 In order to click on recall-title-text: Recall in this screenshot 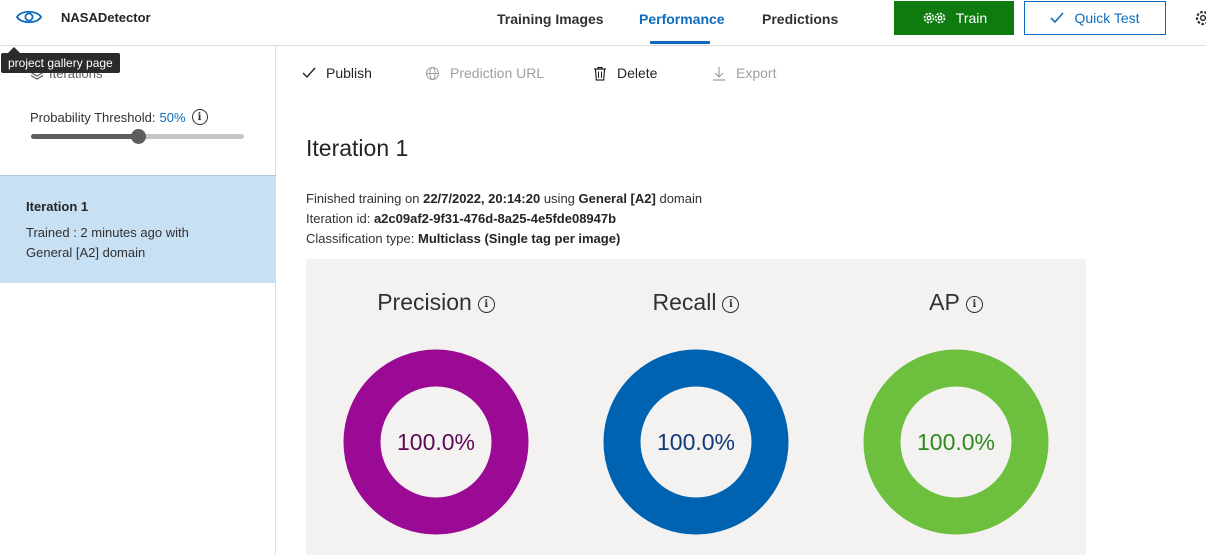, I will do `click(684, 302)`.